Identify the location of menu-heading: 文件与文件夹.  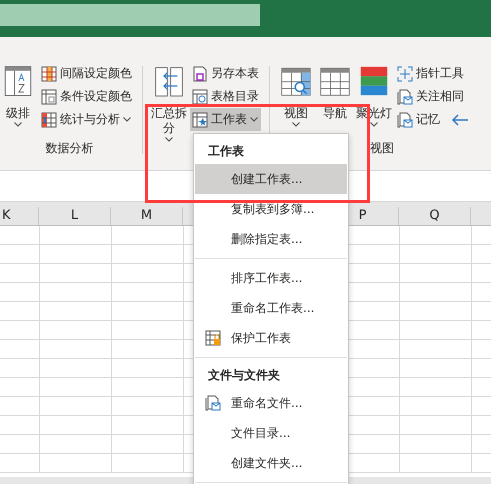
(244, 375).